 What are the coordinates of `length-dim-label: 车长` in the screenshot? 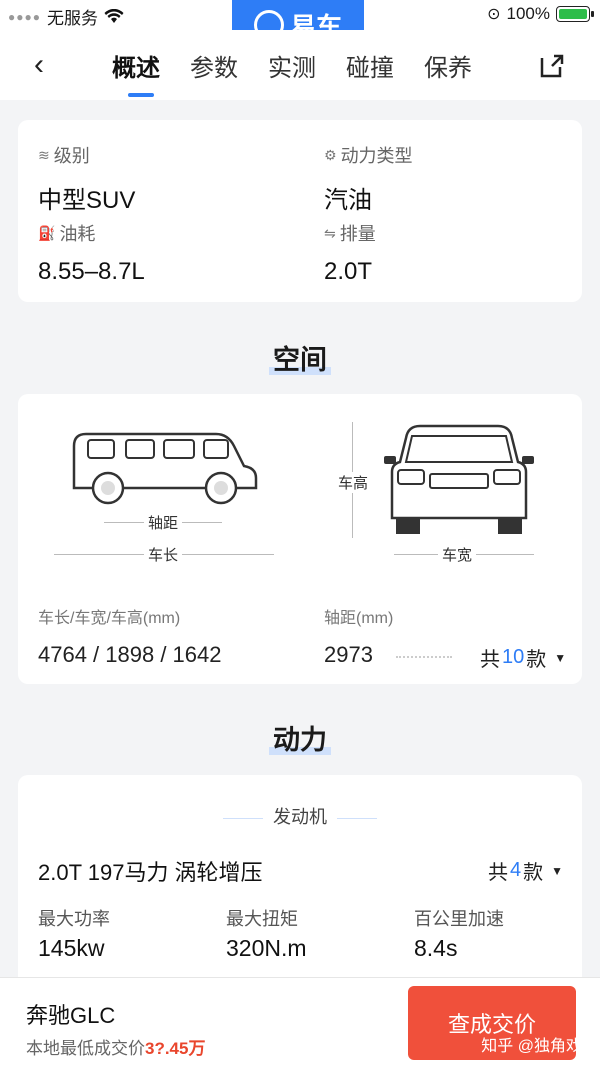 It's located at (163, 554).